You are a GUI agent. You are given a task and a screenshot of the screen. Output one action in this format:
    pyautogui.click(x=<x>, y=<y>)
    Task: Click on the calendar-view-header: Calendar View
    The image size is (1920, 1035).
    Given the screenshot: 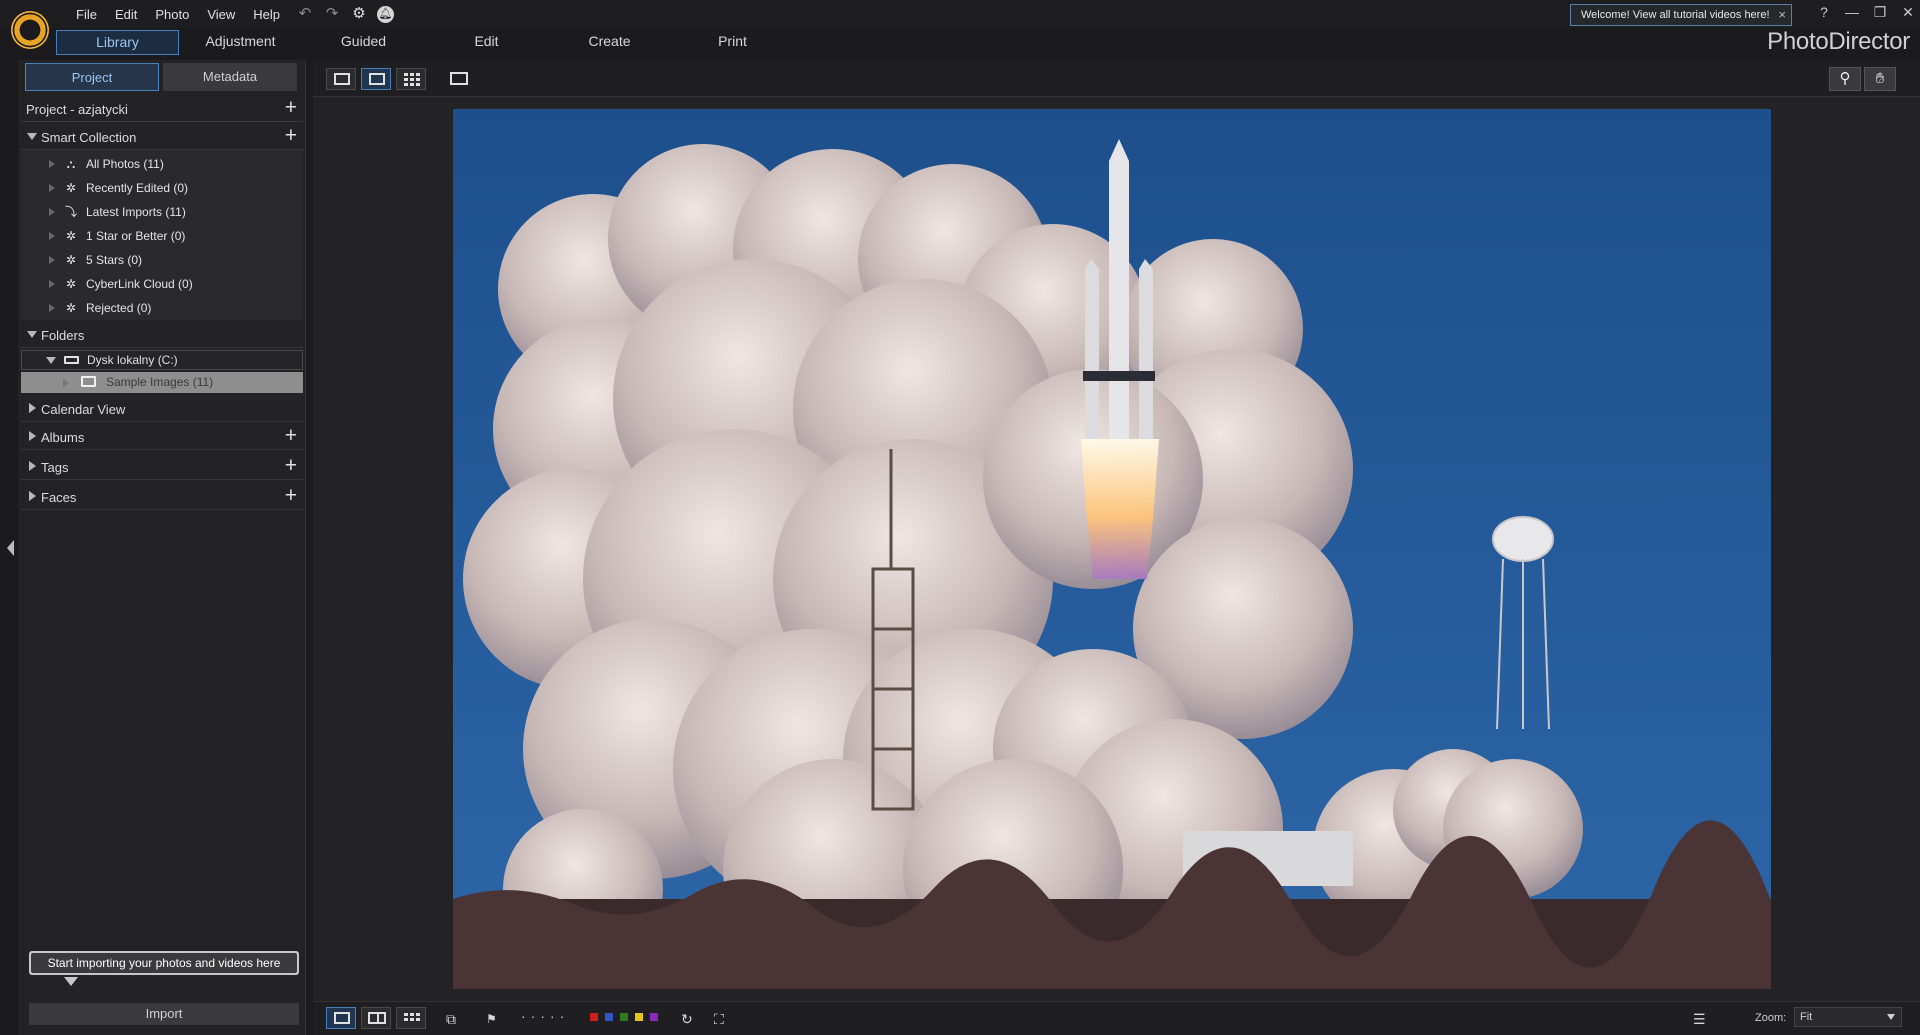 What is the action you would take?
    pyautogui.click(x=162, y=409)
    